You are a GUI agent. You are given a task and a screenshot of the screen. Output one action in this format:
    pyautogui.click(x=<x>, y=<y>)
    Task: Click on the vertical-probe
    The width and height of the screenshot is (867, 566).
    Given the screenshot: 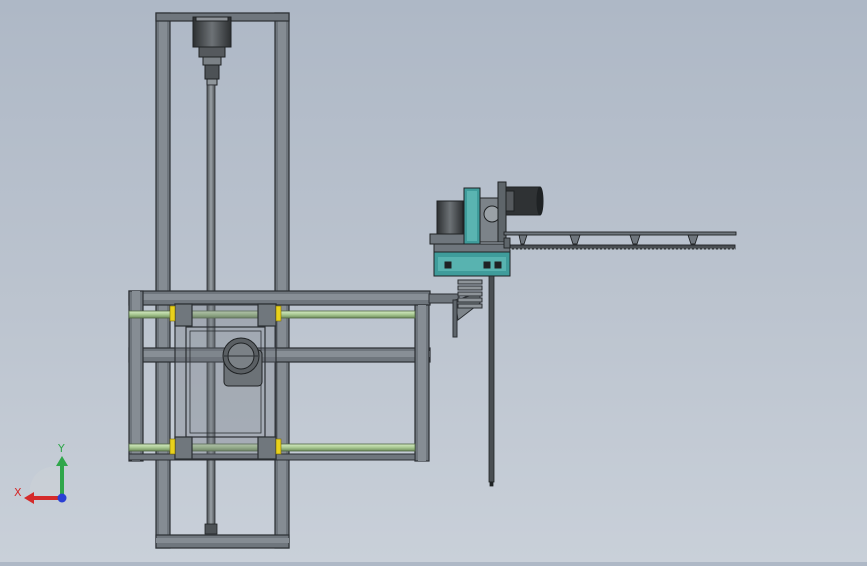 What is the action you would take?
    pyautogui.click(x=491, y=381)
    